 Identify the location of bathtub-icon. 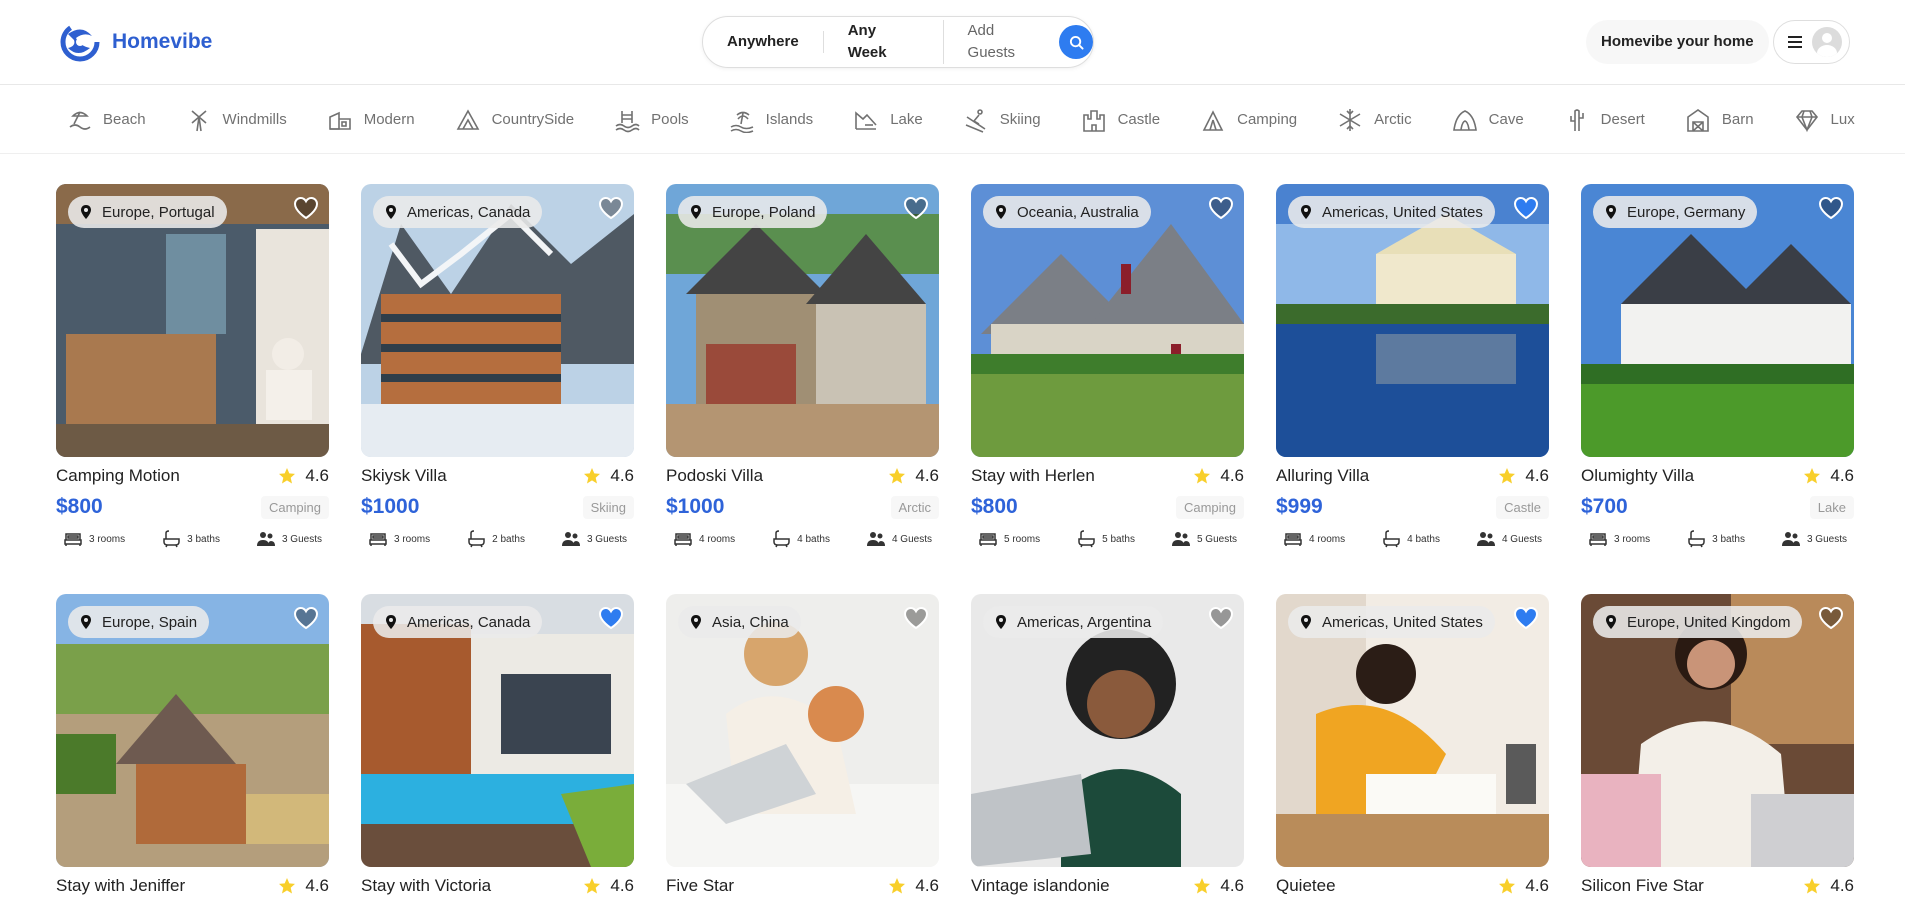
(1391, 539).